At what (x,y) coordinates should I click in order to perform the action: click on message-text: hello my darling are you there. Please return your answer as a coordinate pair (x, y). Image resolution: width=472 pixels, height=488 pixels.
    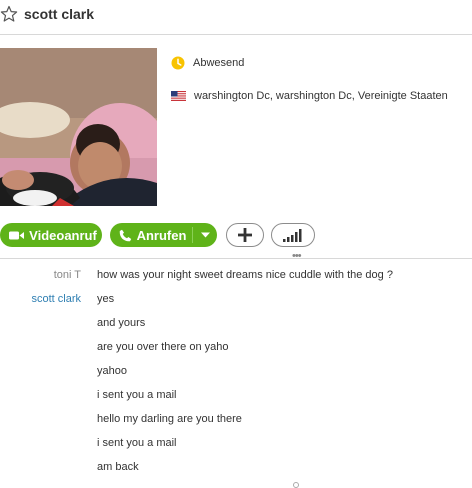
    Looking at the image, I should click on (169, 419).